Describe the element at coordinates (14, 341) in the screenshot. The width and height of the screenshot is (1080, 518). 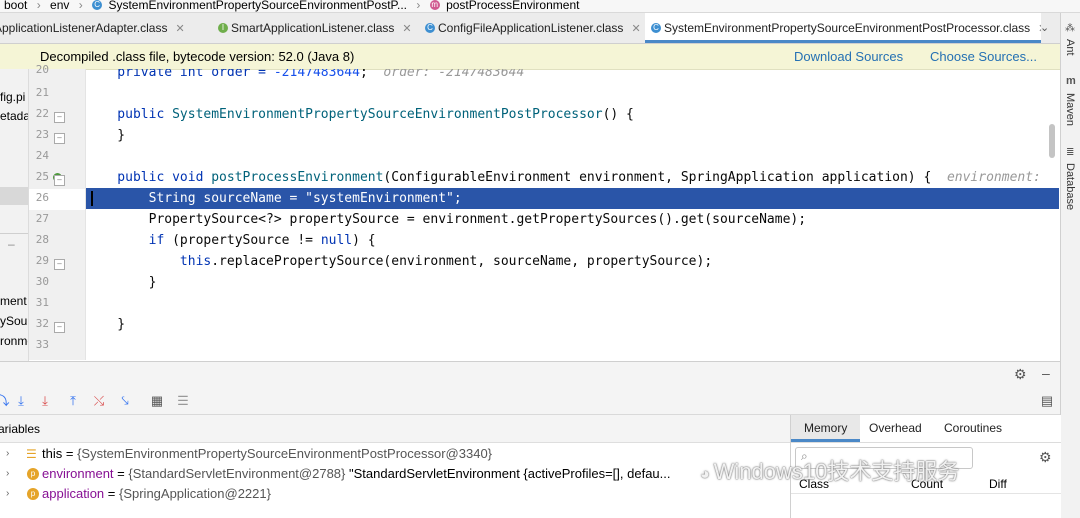
I see `structure-node-label: ronme` at that location.